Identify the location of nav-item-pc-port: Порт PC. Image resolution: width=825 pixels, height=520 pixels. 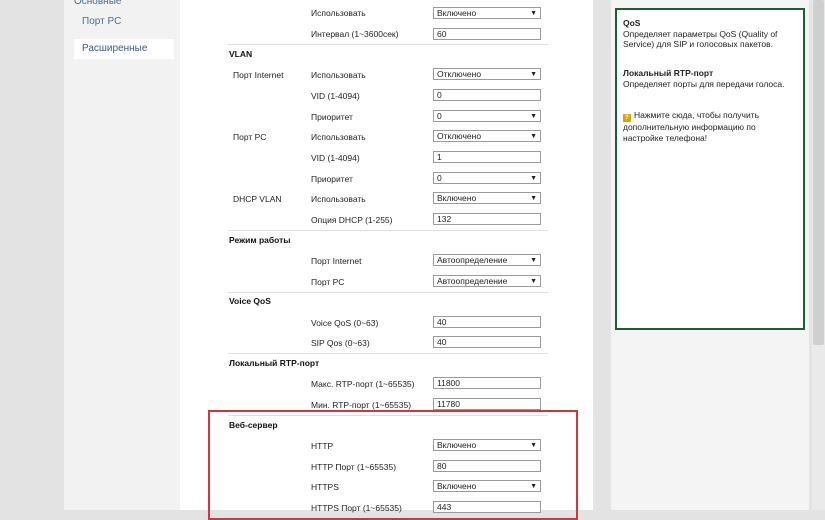
(128, 22).